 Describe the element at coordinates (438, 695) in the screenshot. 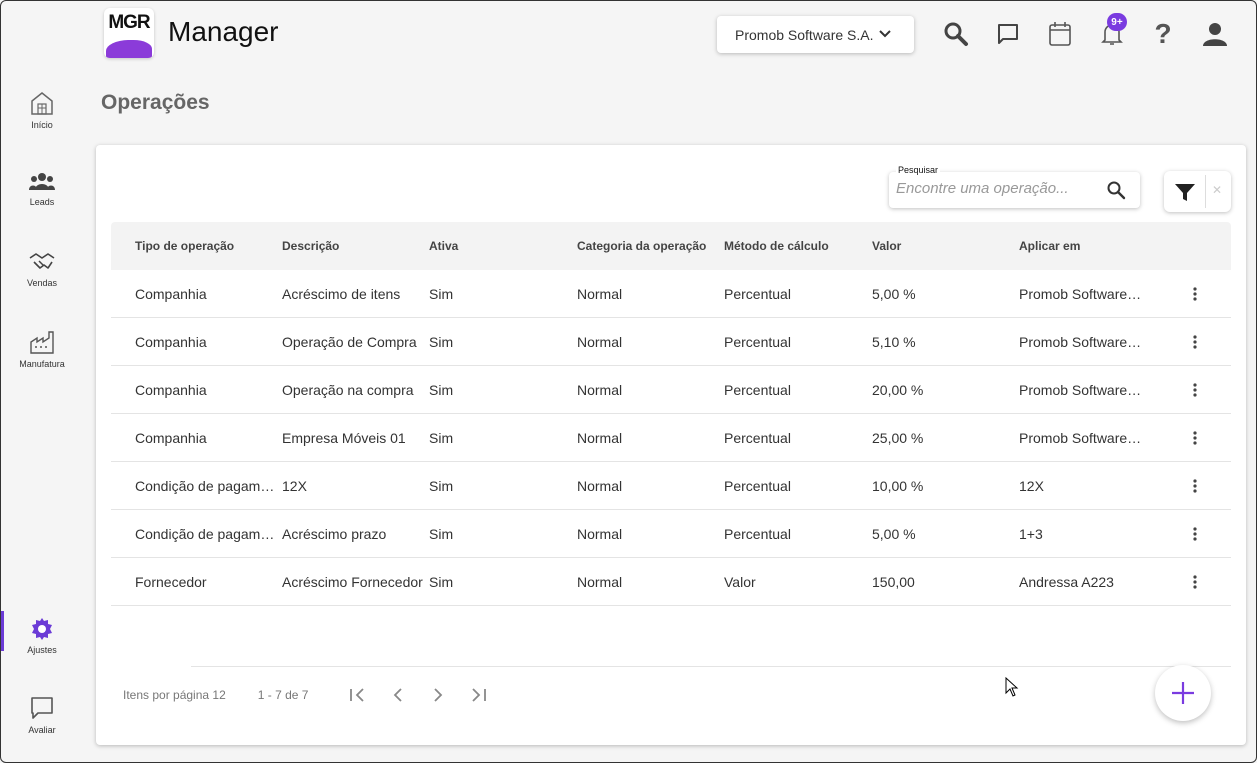

I see `next-page-icon` at that location.